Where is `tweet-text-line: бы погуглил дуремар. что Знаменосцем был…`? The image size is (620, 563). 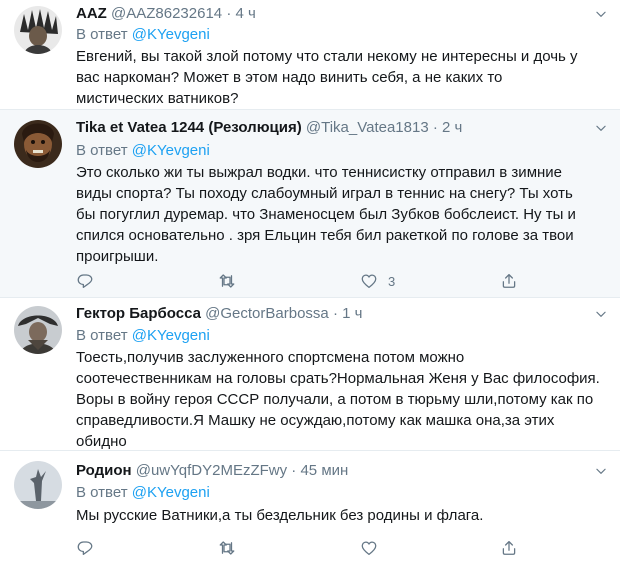 tweet-text-line: бы погуглил дуремар. что Знаменосцем был… is located at coordinates (326, 214).